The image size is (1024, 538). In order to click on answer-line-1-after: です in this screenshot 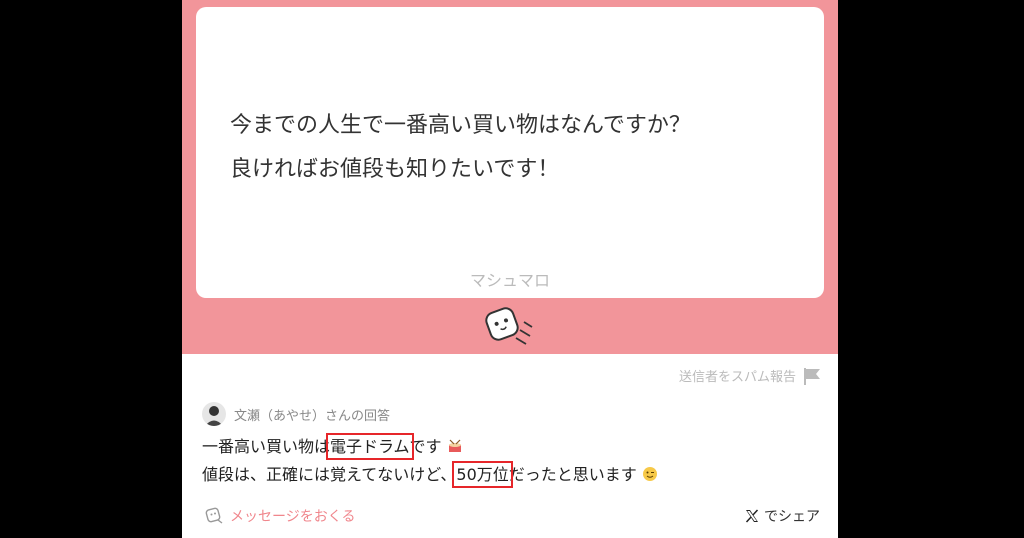, I will do `click(425, 446)`.